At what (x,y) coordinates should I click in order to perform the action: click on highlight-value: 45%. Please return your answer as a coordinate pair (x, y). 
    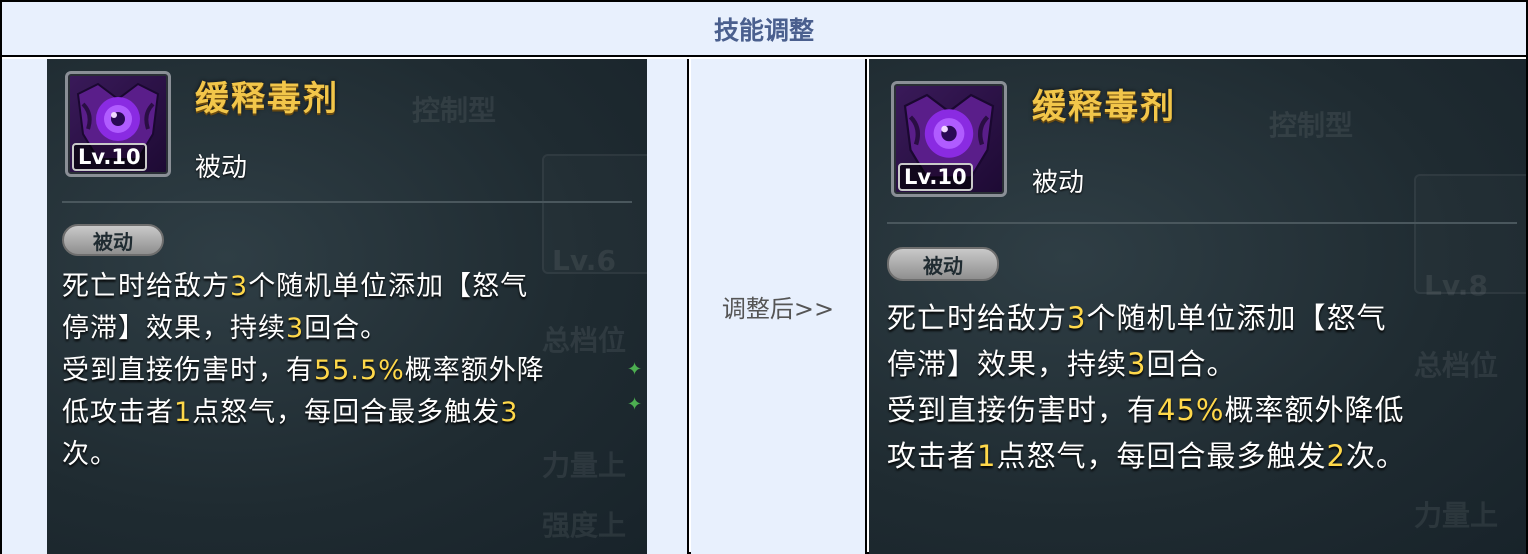
    Looking at the image, I should click on (1191, 410).